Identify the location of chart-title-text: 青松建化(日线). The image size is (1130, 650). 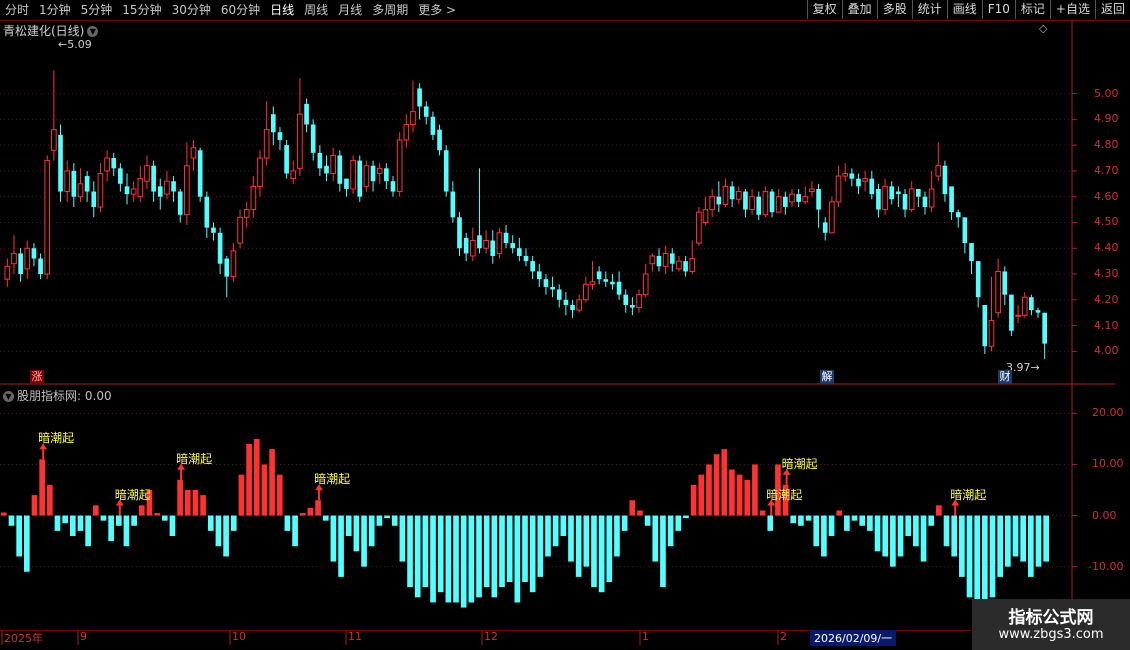
(44, 31).